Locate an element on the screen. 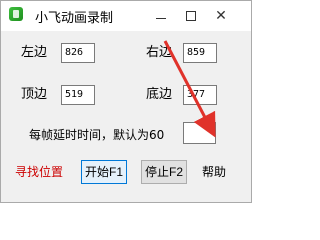 This screenshot has width=320, height=240. maximize-icon is located at coordinates (191, 16).